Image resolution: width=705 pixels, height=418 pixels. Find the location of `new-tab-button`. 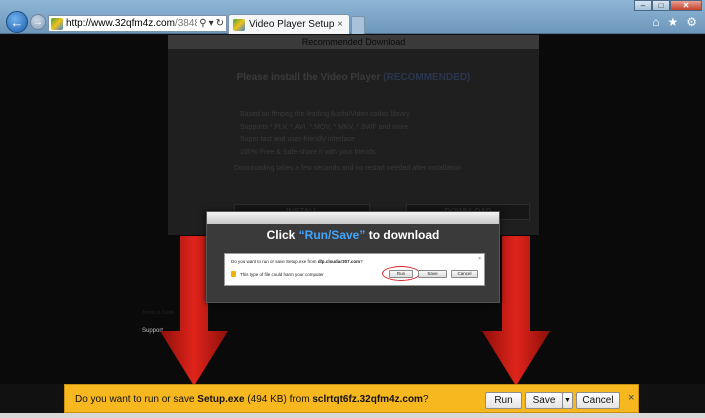

new-tab-button is located at coordinates (358, 25).